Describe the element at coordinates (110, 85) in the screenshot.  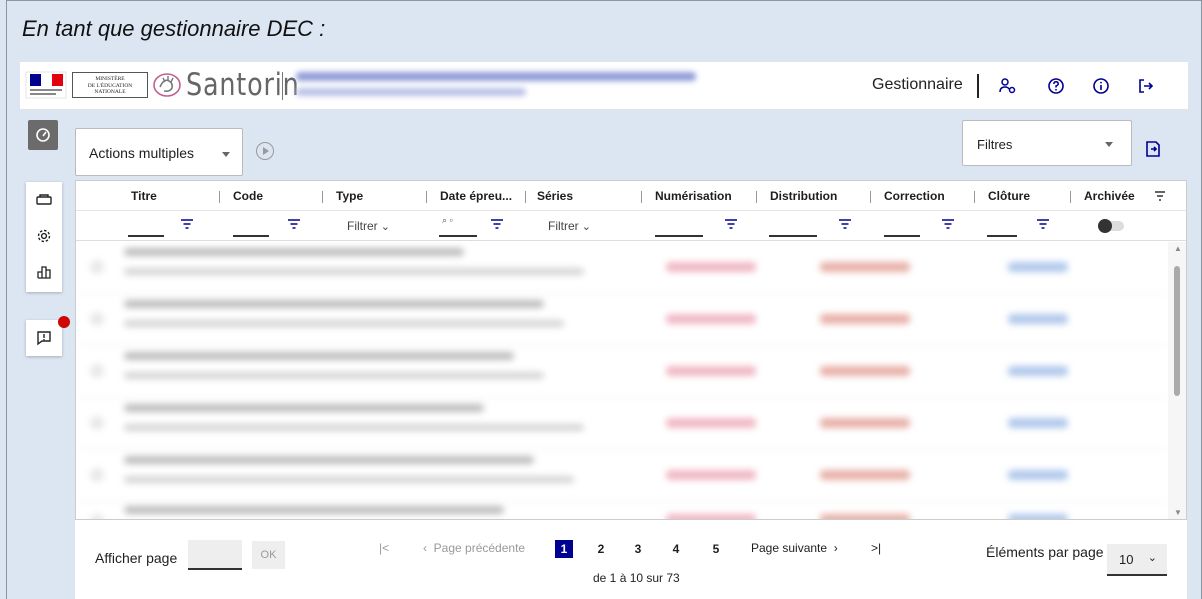
I see `ministere-logo: MINISTÈRE DE L'ÉDUCATION NATIONALE` at that location.